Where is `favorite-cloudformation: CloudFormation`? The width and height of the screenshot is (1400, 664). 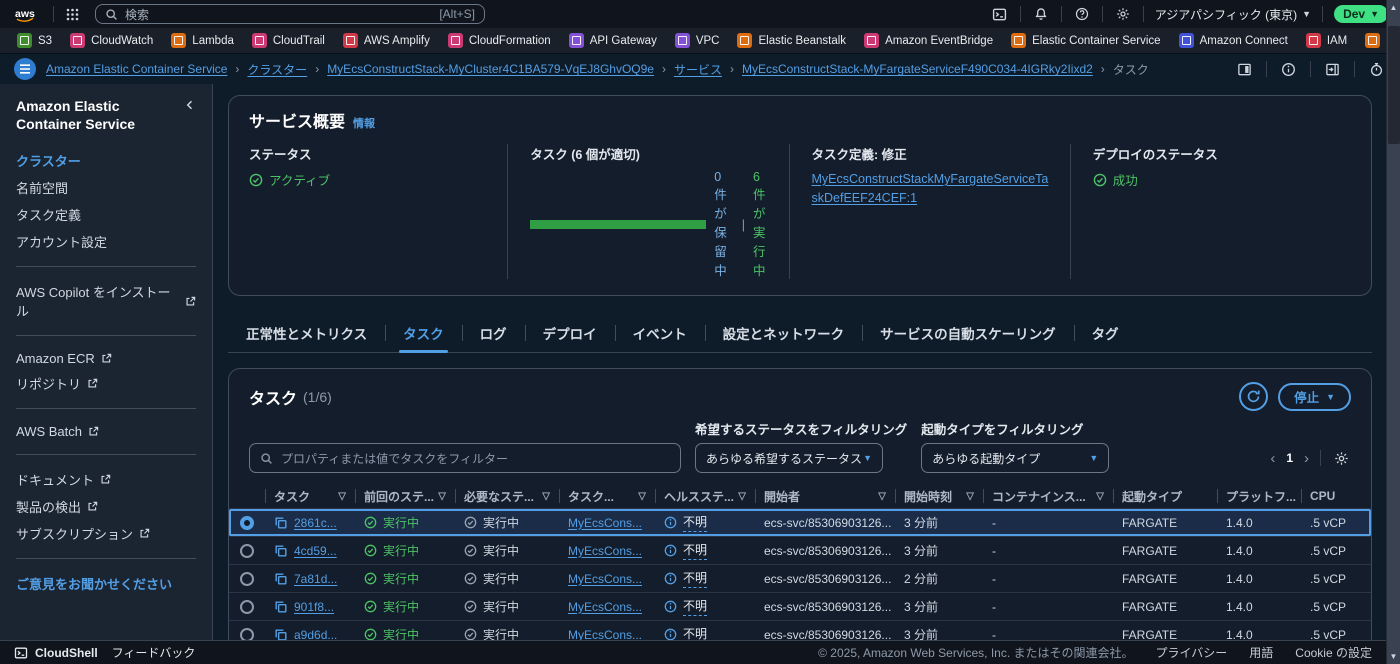 favorite-cloudformation: CloudFormation is located at coordinates (499, 40).